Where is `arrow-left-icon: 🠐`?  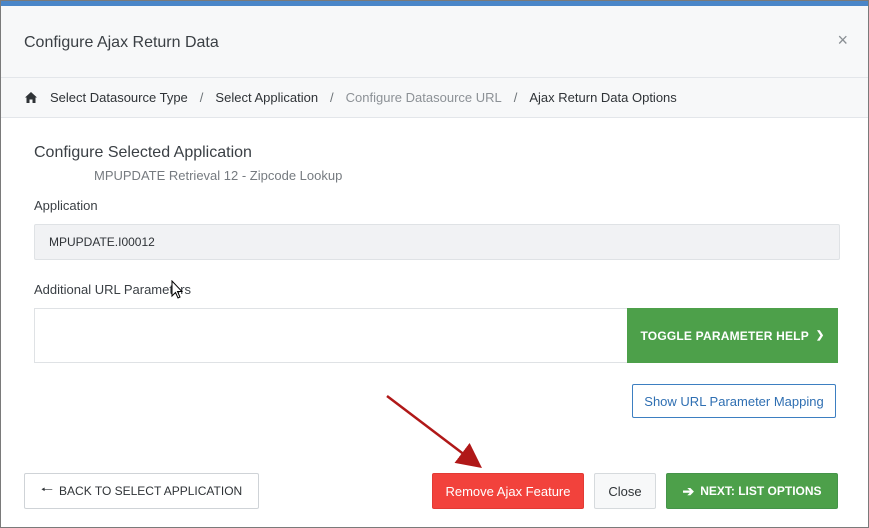
arrow-left-icon: 🠐 is located at coordinates (47, 489).